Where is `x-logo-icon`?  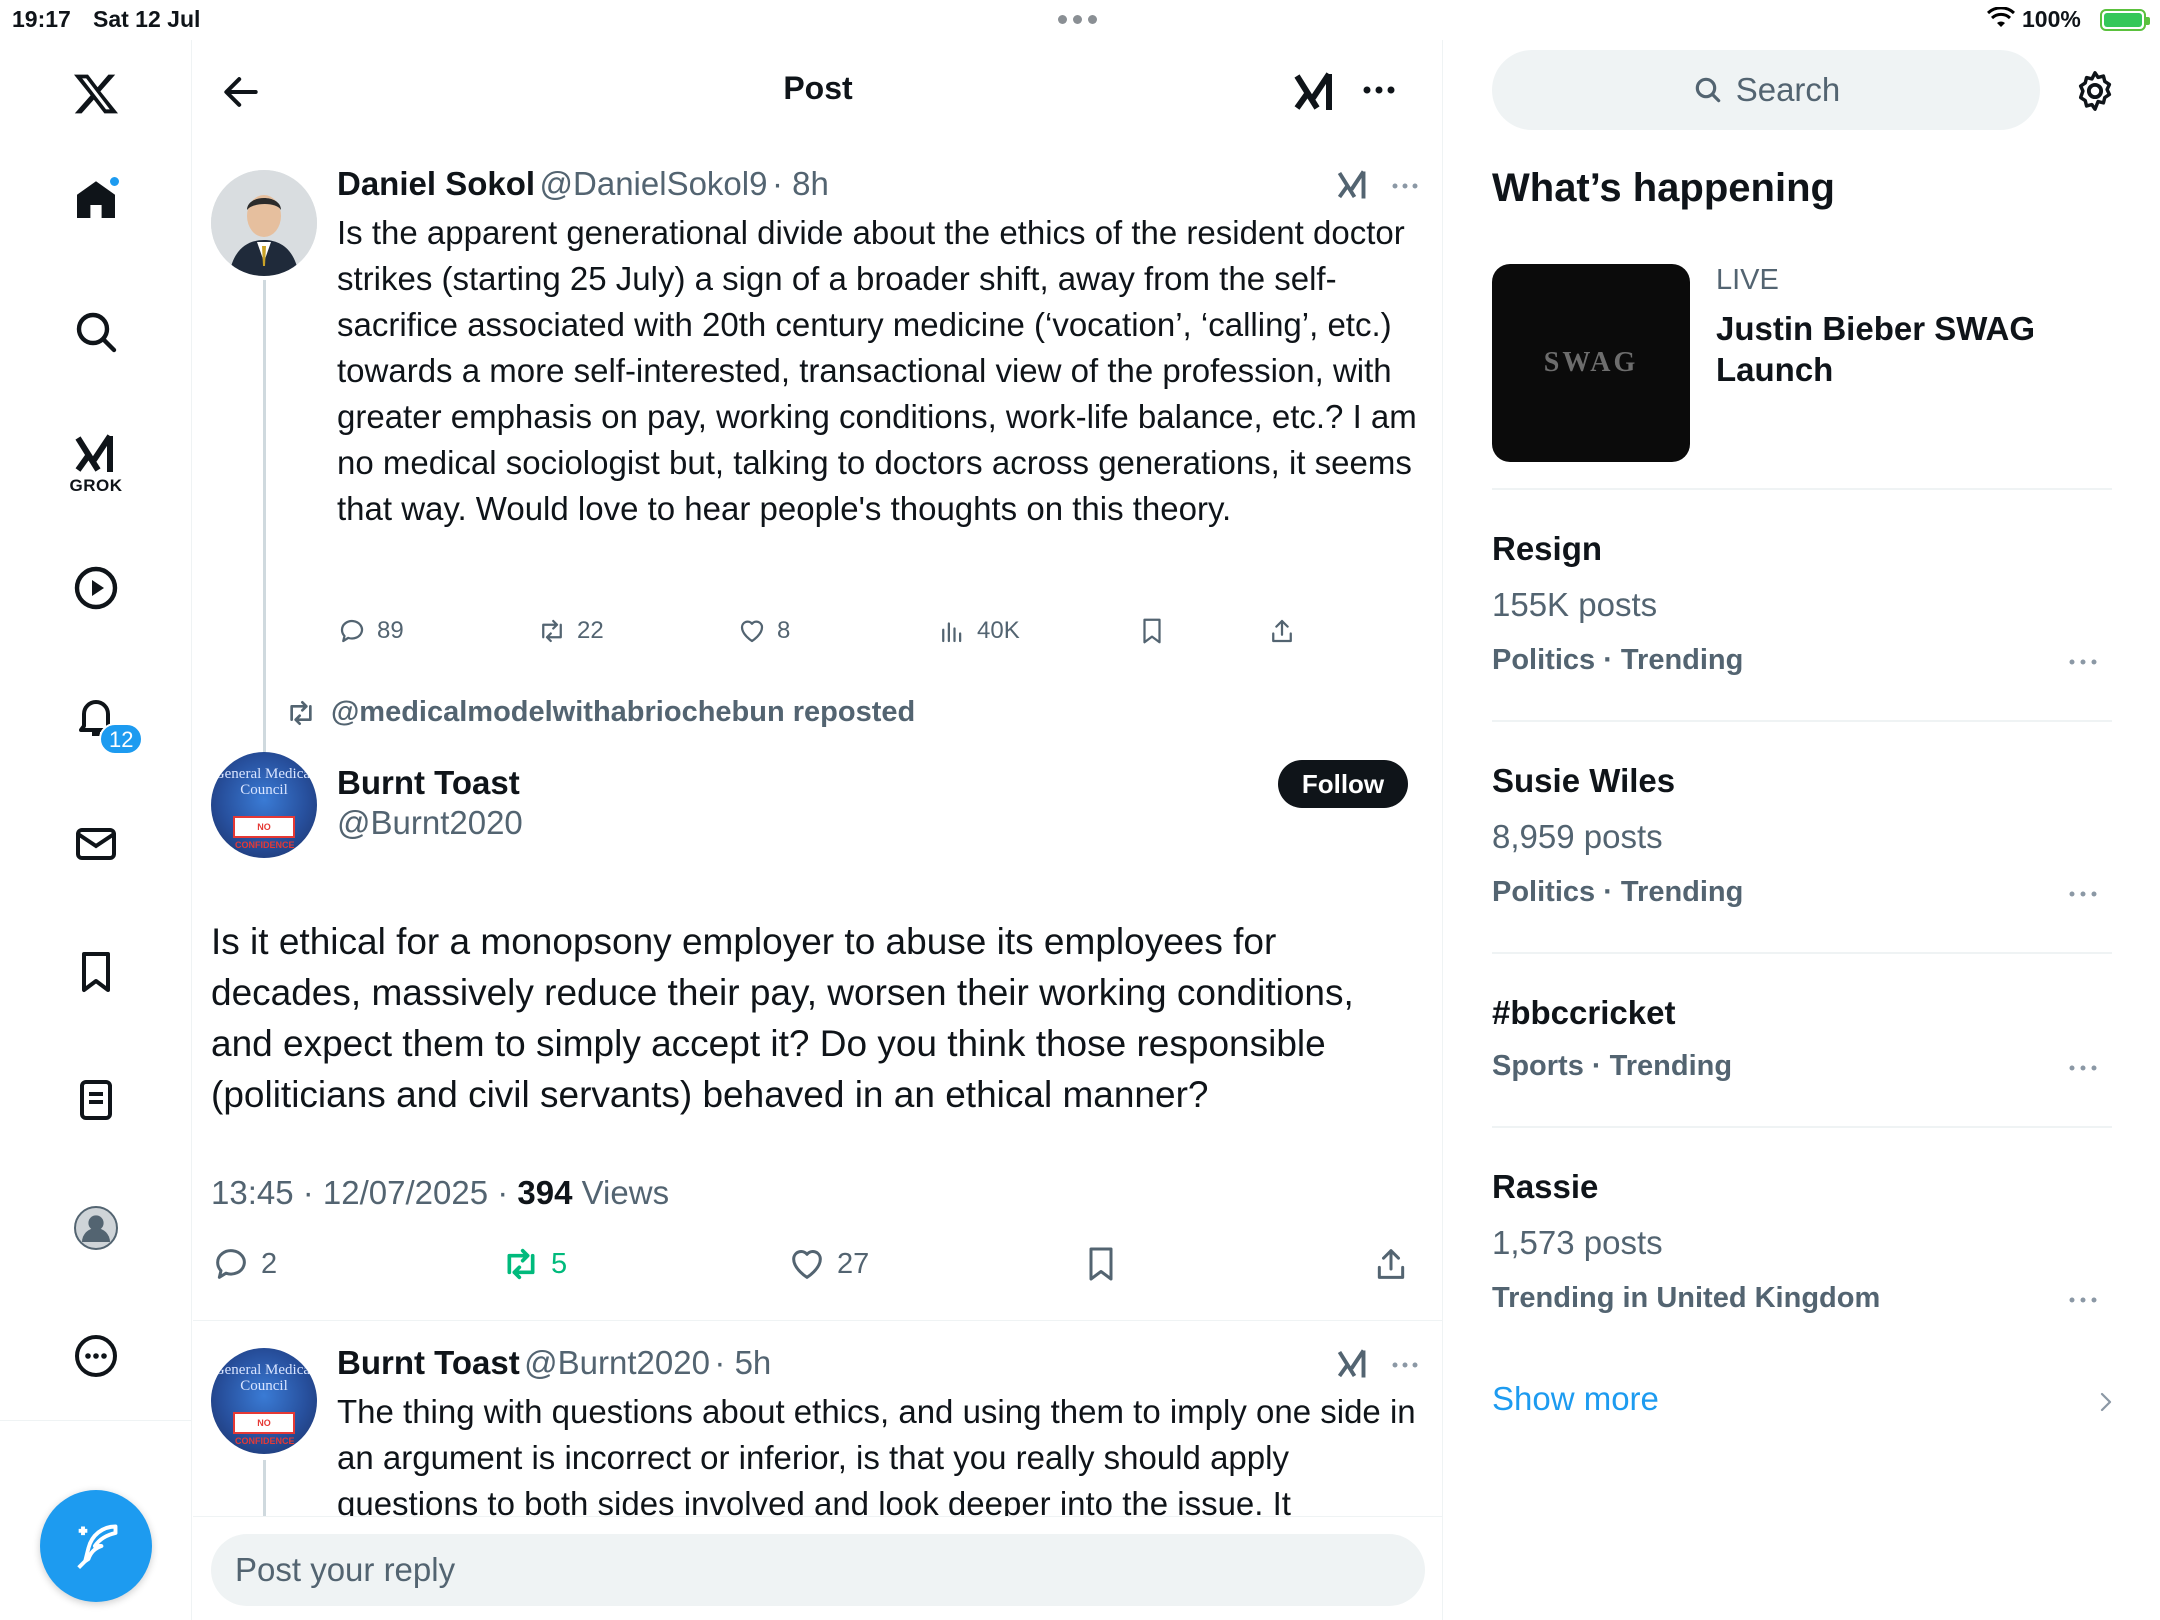 x-logo-icon is located at coordinates (96, 94).